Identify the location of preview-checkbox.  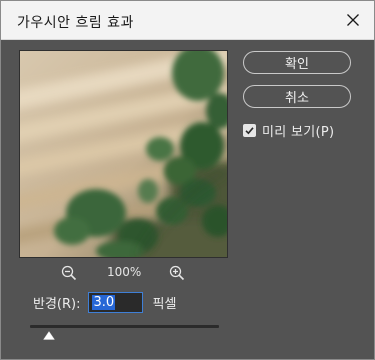
(249, 130).